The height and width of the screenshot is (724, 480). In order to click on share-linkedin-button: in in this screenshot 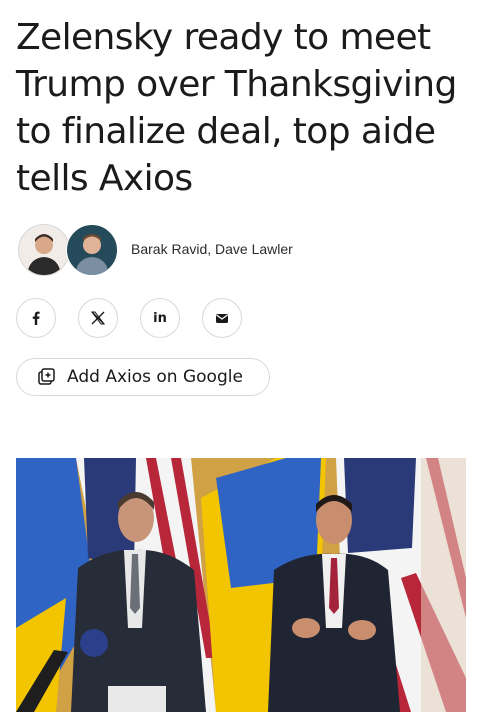, I will do `click(160, 318)`.